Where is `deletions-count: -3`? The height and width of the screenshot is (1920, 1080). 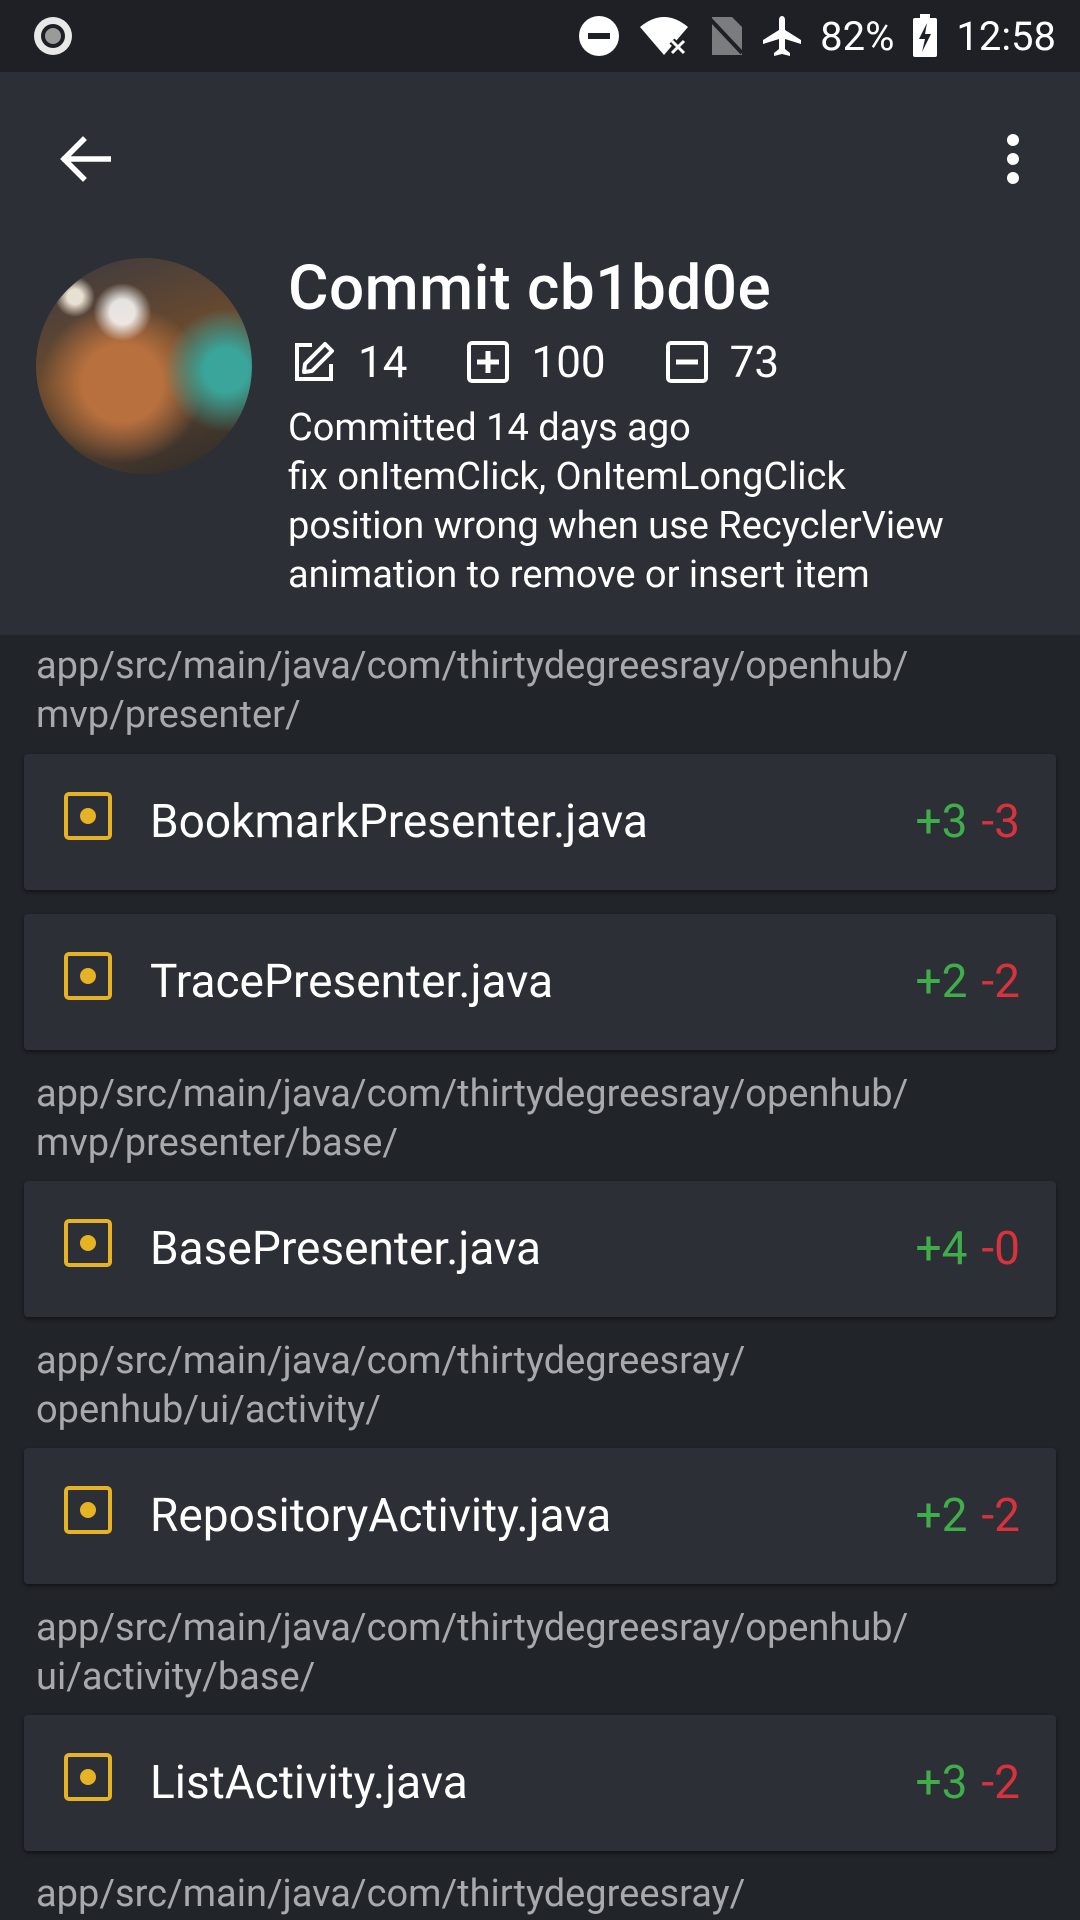
deletions-count: -3 is located at coordinates (1000, 822).